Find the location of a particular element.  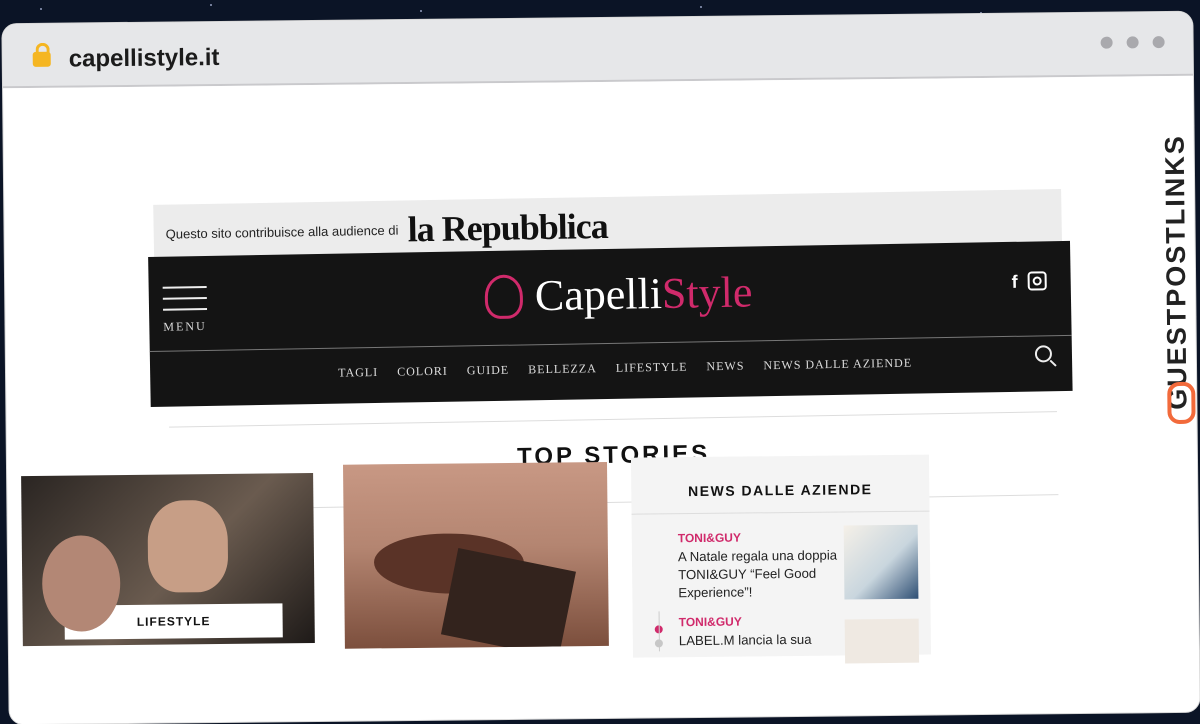

header-divider is located at coordinates (610, 343).